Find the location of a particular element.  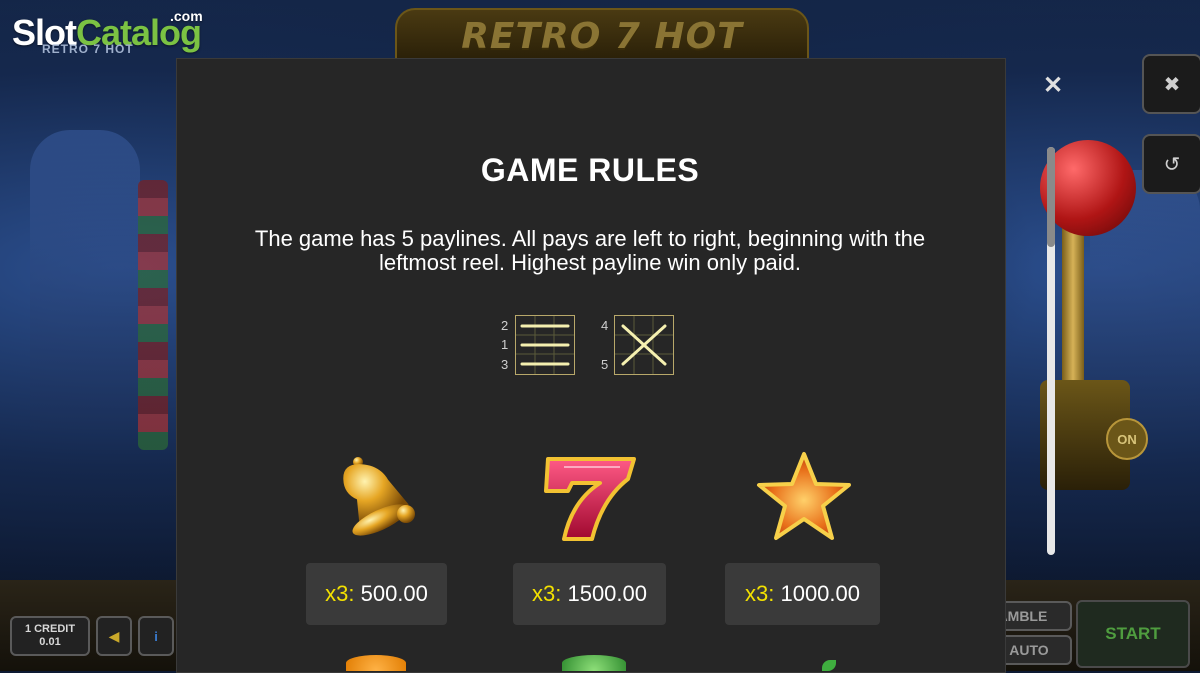

credit-label: 1 CREDIT is located at coordinates (50, 629).